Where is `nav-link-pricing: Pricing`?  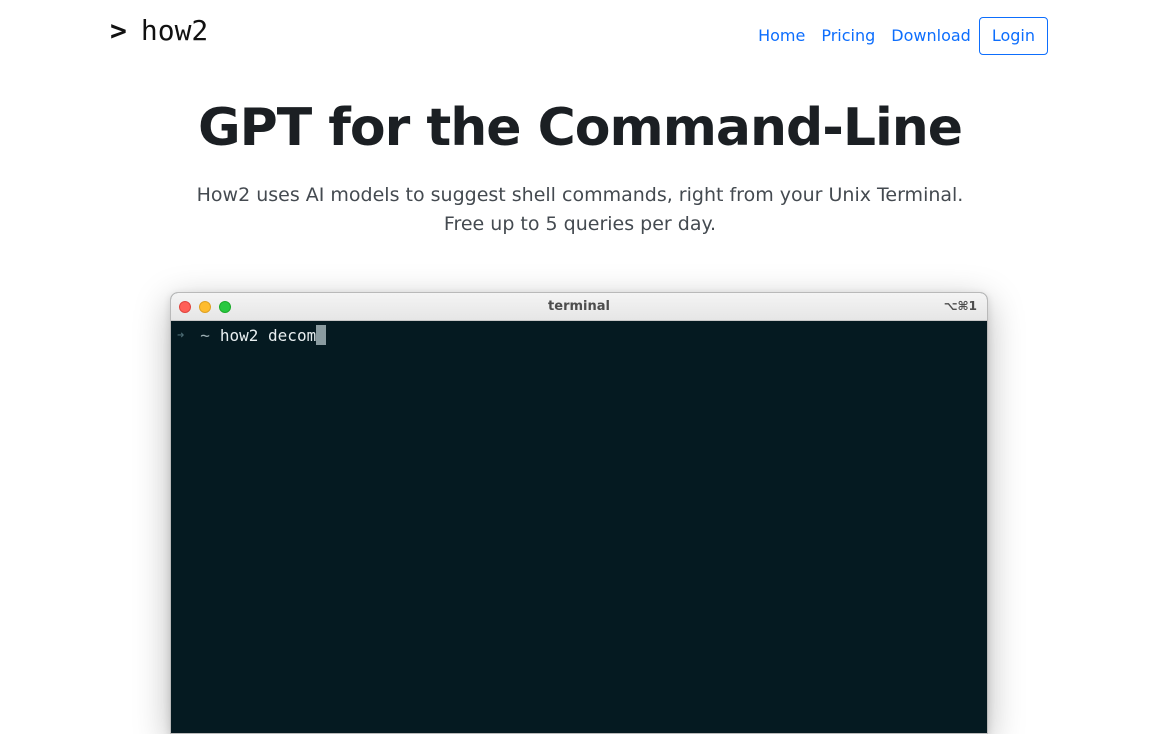
nav-link-pricing: Pricing is located at coordinates (848, 36).